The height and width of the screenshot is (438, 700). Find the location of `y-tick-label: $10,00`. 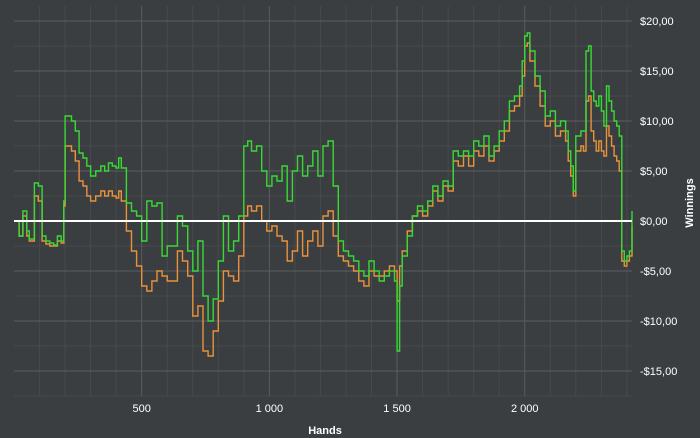

y-tick-label: $10,00 is located at coordinates (657, 122).